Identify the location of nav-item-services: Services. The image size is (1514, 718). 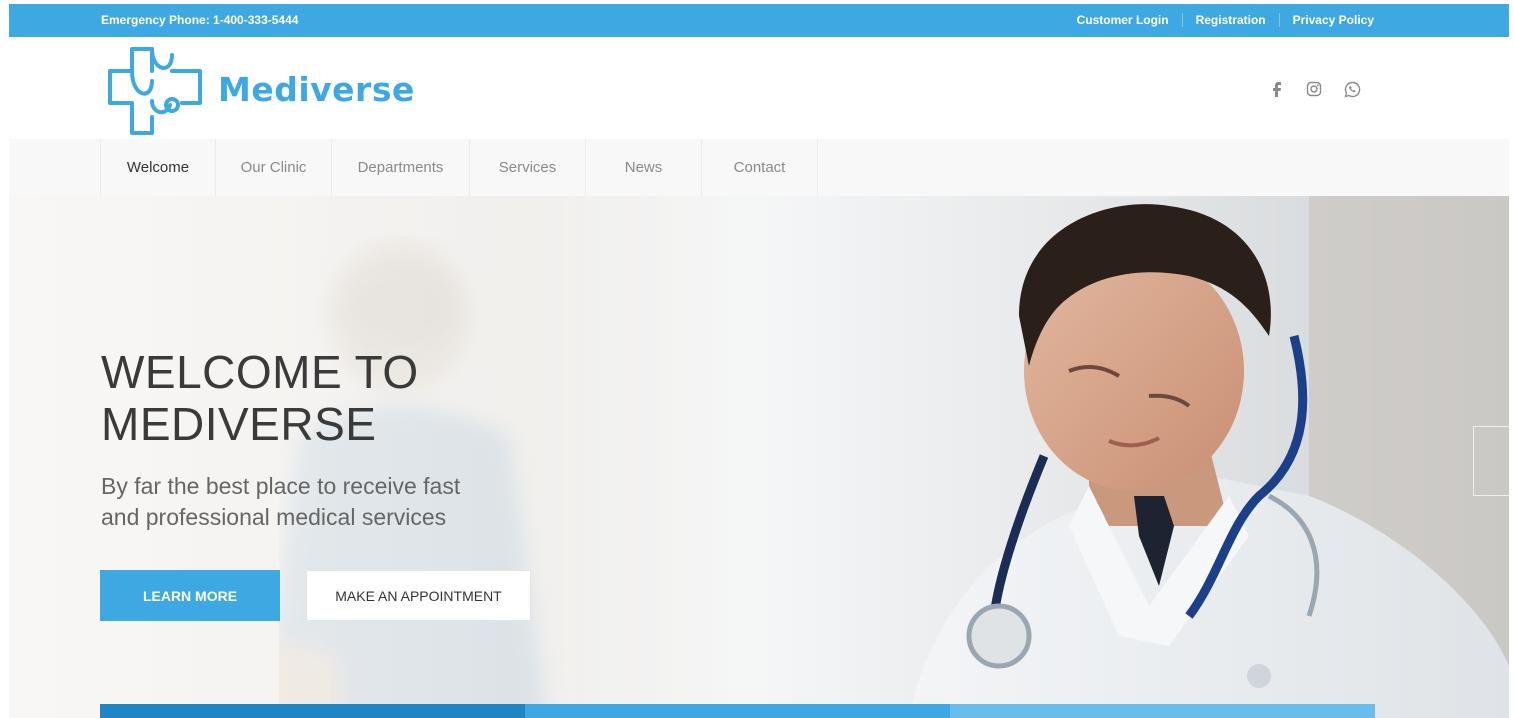
(528, 167).